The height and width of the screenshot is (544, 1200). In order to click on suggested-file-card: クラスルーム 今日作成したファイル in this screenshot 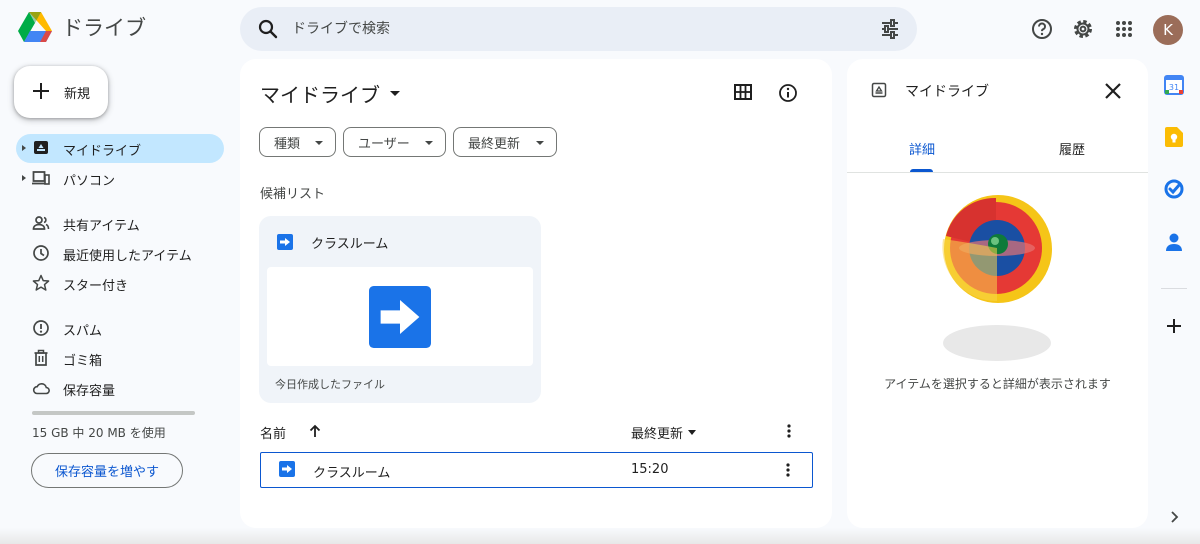, I will do `click(400, 309)`.